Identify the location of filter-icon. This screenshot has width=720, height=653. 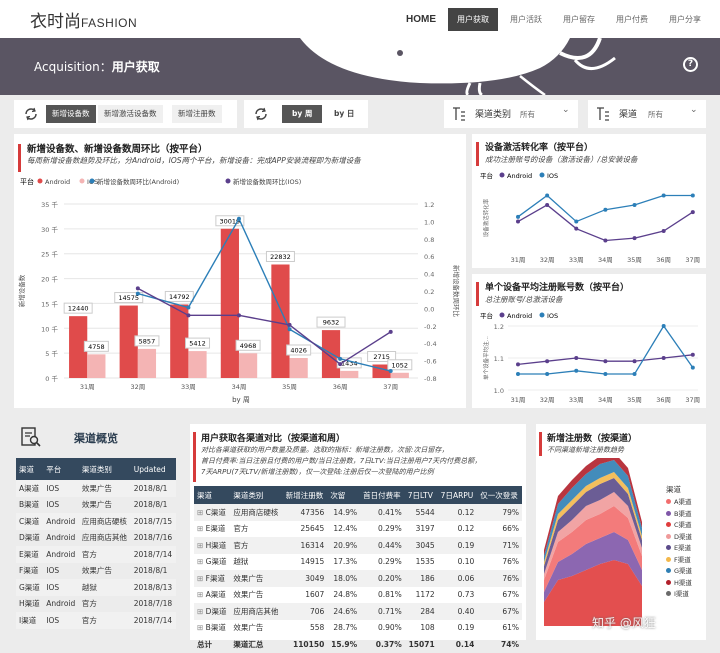
(459, 114).